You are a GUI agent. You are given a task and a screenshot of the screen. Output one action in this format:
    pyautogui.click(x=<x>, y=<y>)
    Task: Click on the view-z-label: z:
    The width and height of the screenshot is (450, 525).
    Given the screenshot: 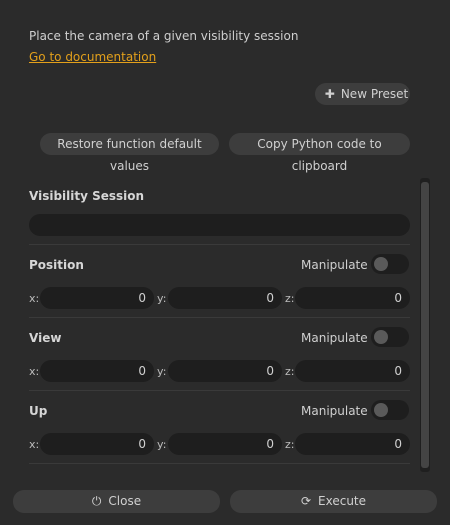 What is the action you would take?
    pyautogui.click(x=290, y=371)
    